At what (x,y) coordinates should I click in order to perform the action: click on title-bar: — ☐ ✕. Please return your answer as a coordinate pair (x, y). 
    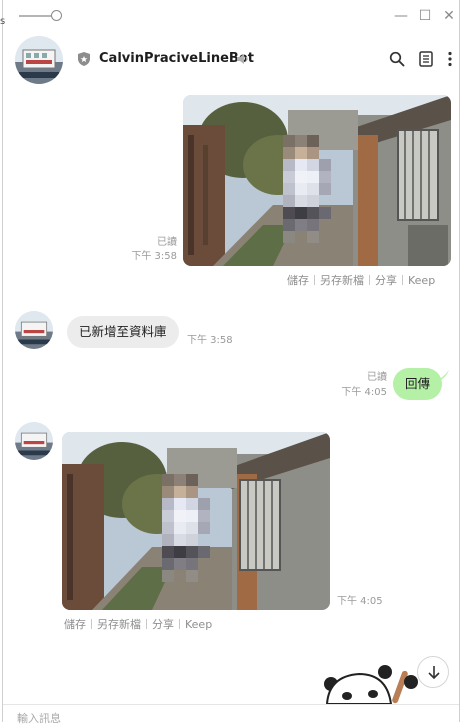
    Looking at the image, I should click on (231, 16).